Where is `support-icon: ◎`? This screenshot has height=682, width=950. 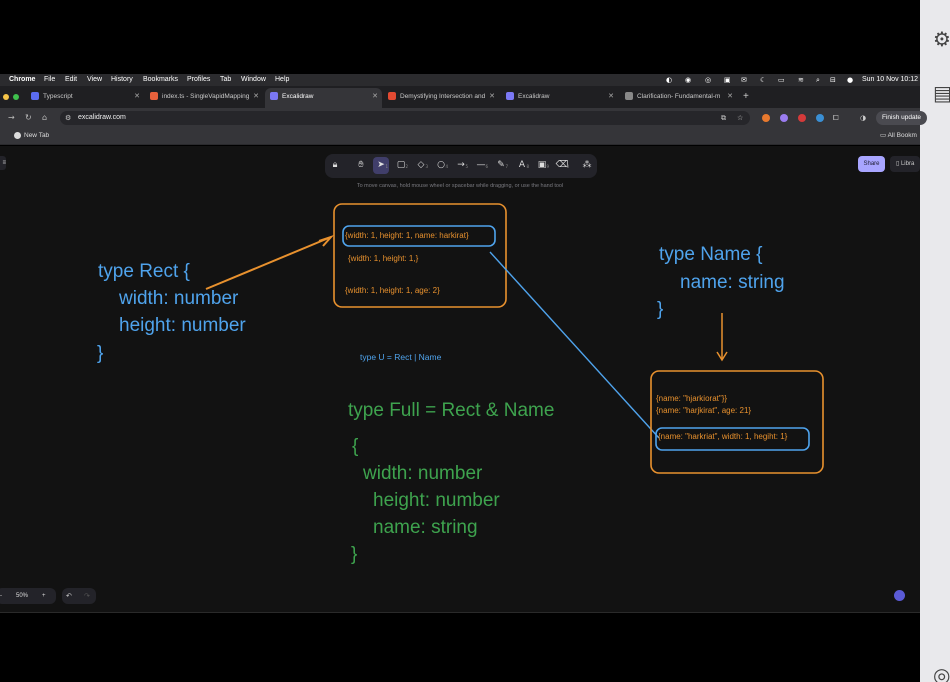
support-icon: ◎ is located at coordinates (941, 673).